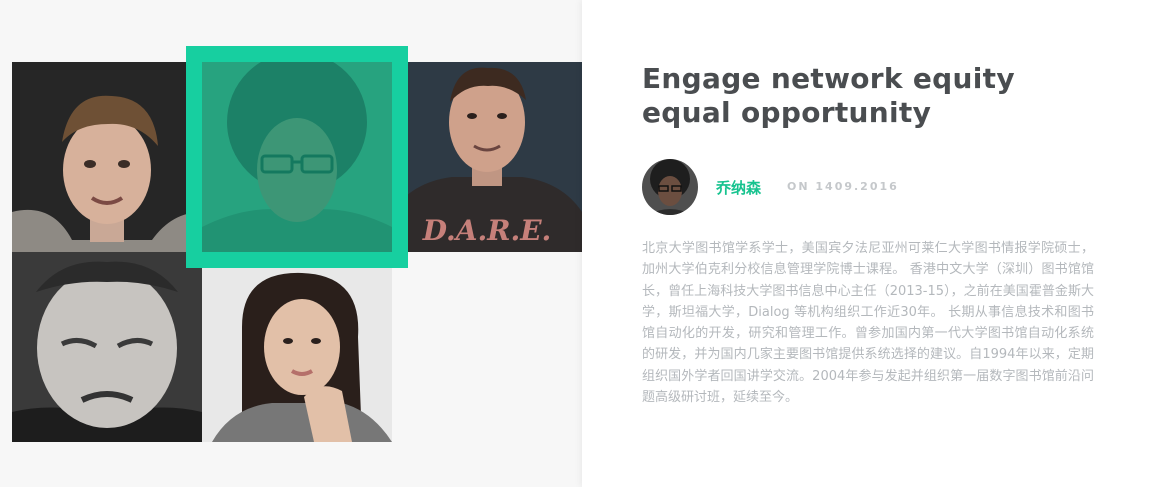 Image resolution: width=1149 pixels, height=487 pixels. I want to click on team-photo-selected, so click(297, 157).